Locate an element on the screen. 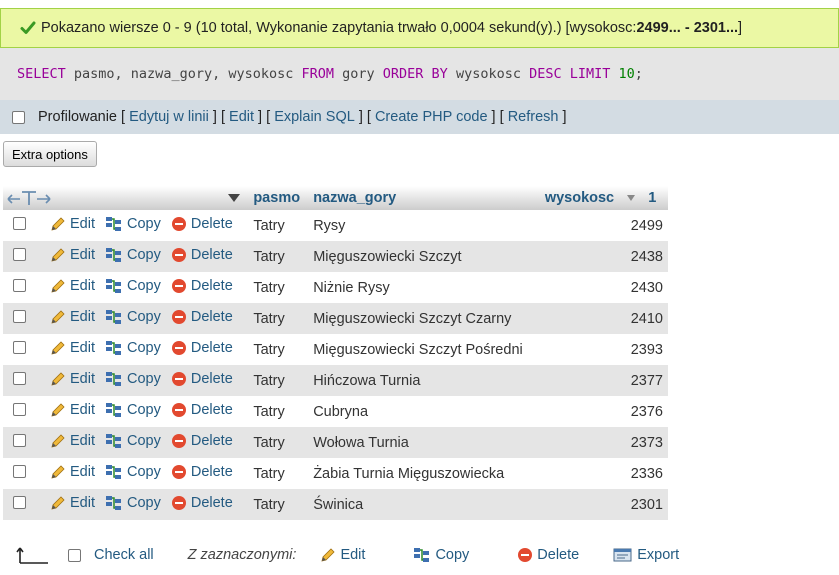 This screenshot has height=575, width=839. cell-wysokosc: 2336 is located at coordinates (603, 473).